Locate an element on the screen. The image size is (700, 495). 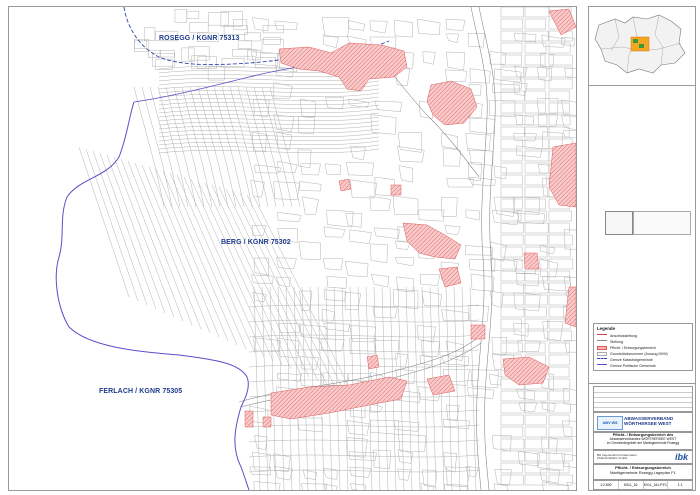
plan-code: K01L_16 is located at coordinates (631, 485).